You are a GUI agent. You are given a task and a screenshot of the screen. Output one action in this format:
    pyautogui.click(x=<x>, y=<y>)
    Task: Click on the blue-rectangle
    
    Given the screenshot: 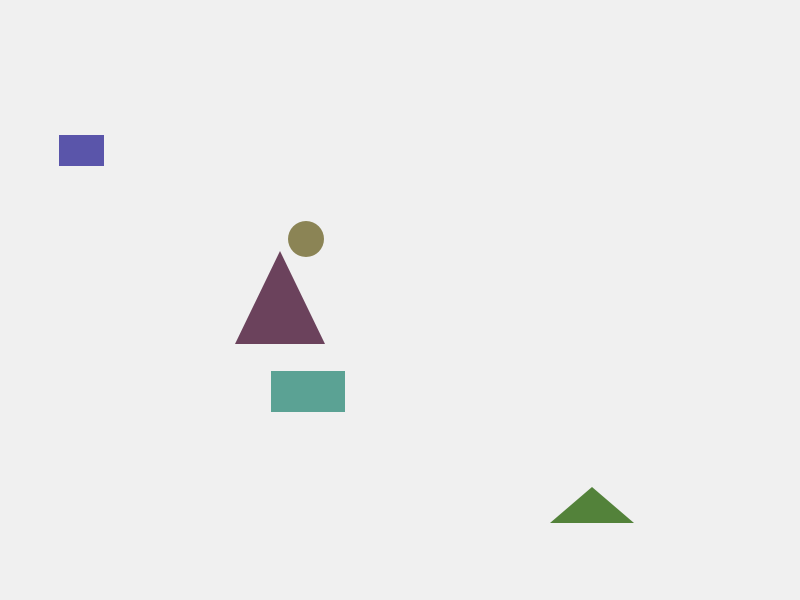 What is the action you would take?
    pyautogui.click(x=81, y=150)
    